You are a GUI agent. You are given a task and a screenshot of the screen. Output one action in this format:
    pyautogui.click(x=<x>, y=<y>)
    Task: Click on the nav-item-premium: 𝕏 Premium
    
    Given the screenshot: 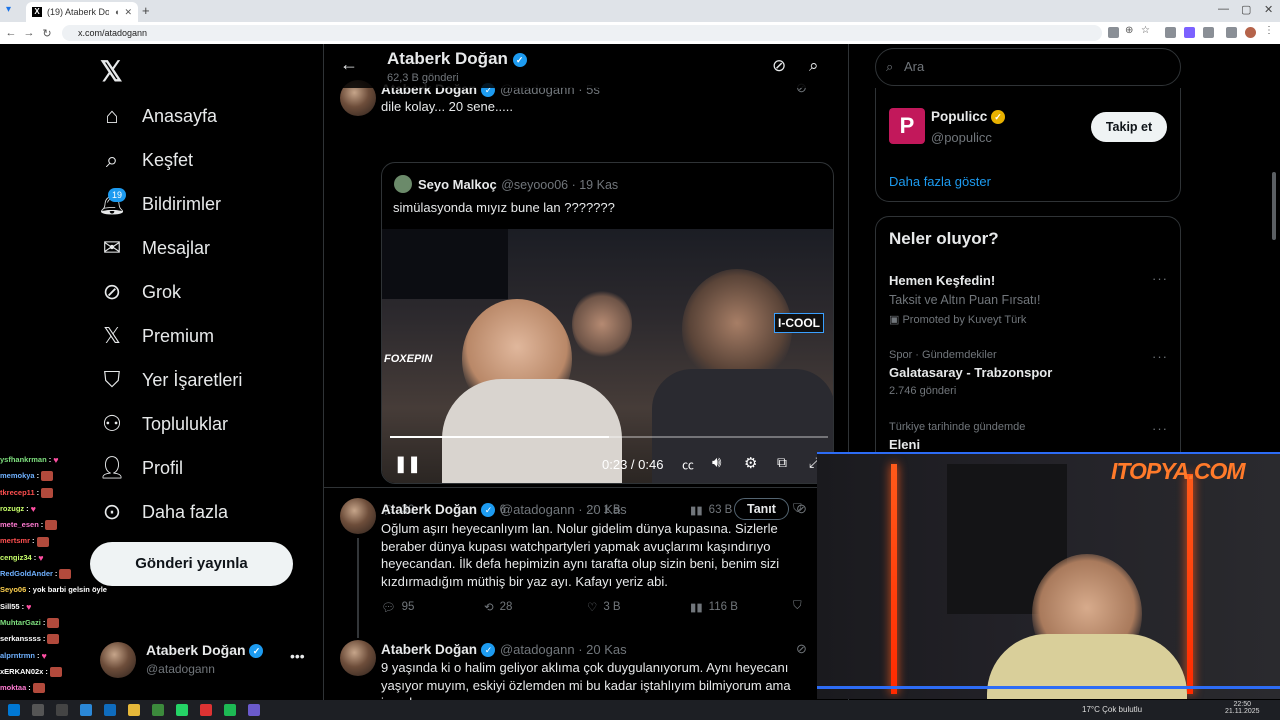 What is the action you would take?
    pyautogui.click(x=157, y=335)
    